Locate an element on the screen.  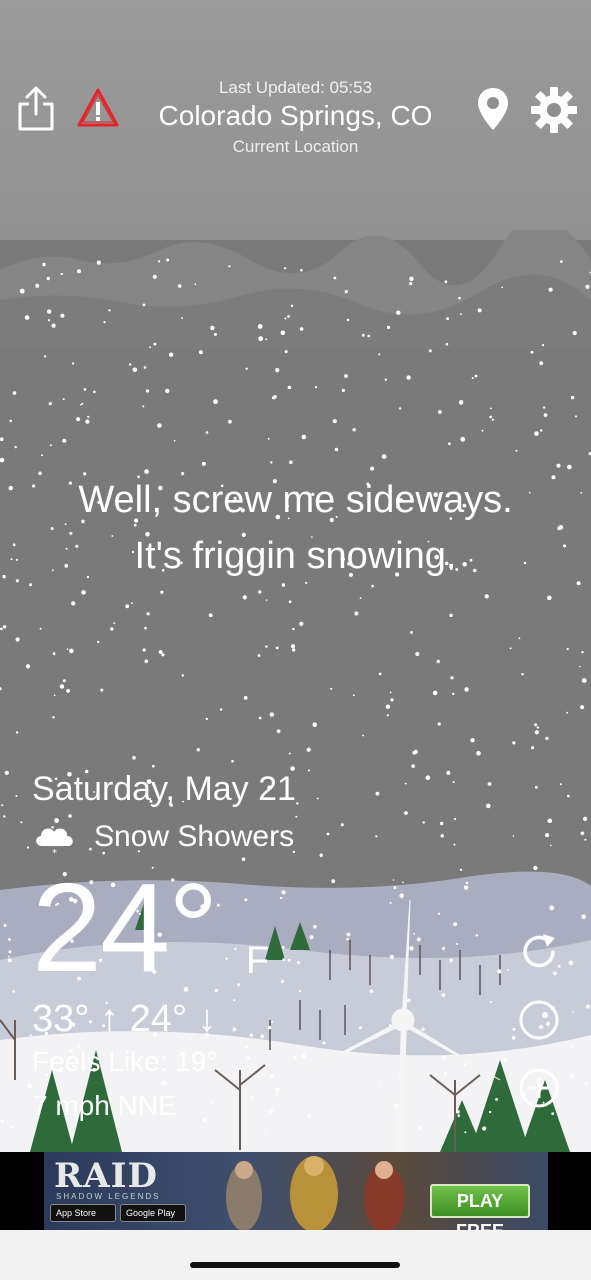
message-line-2: It's friggin snowing. is located at coordinates (295, 556).